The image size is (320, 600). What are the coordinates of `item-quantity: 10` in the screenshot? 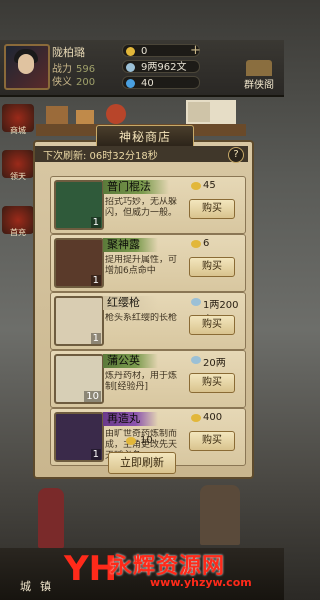 It's located at (92, 396).